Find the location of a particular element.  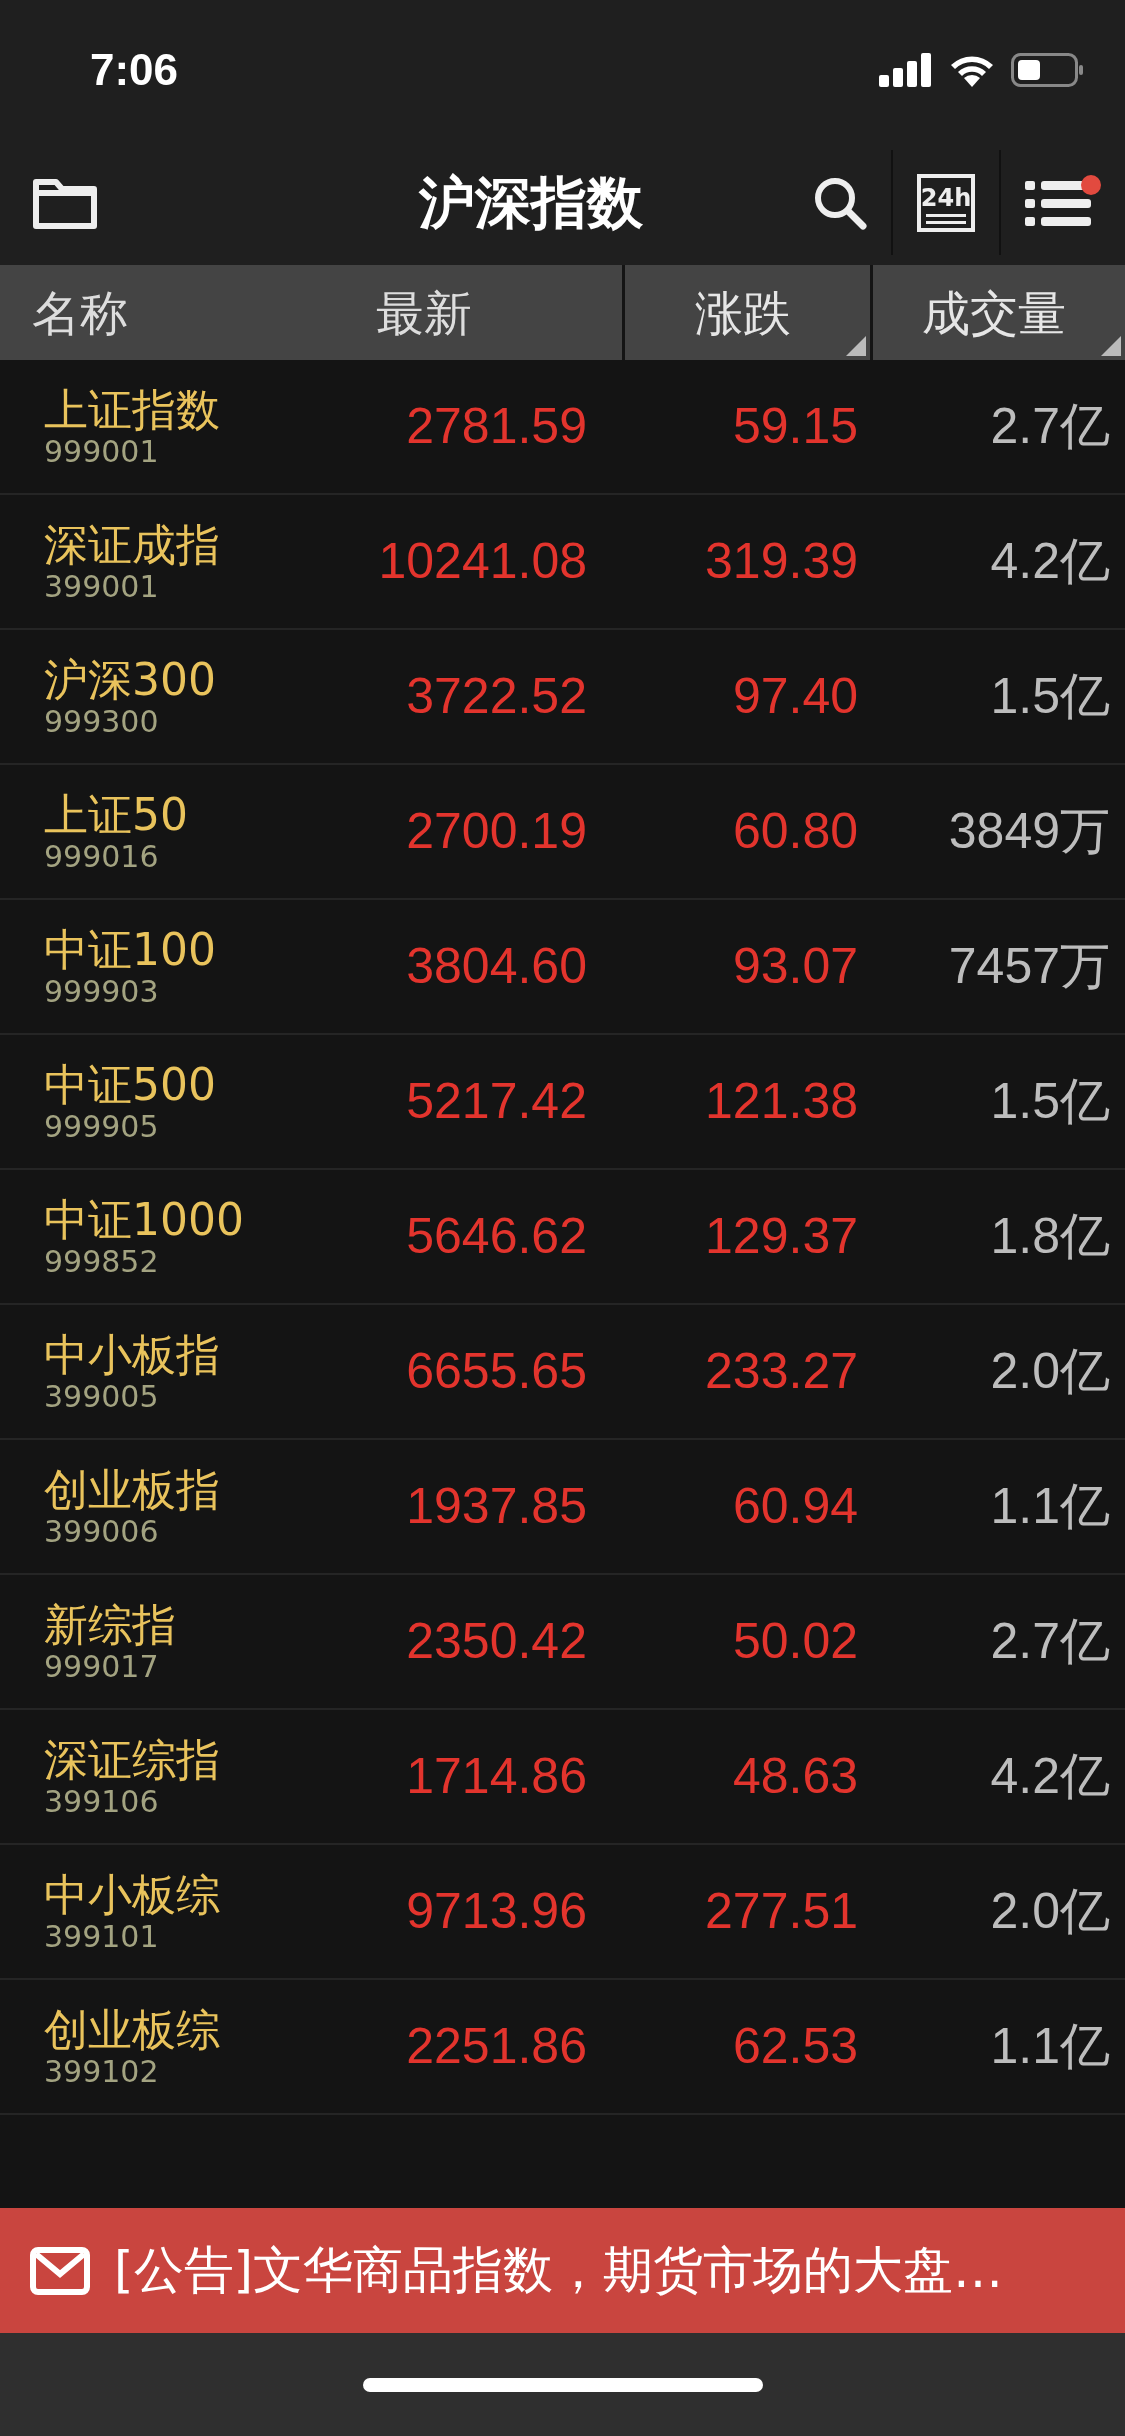

index-name: 中证500 is located at coordinates (192, 1085).